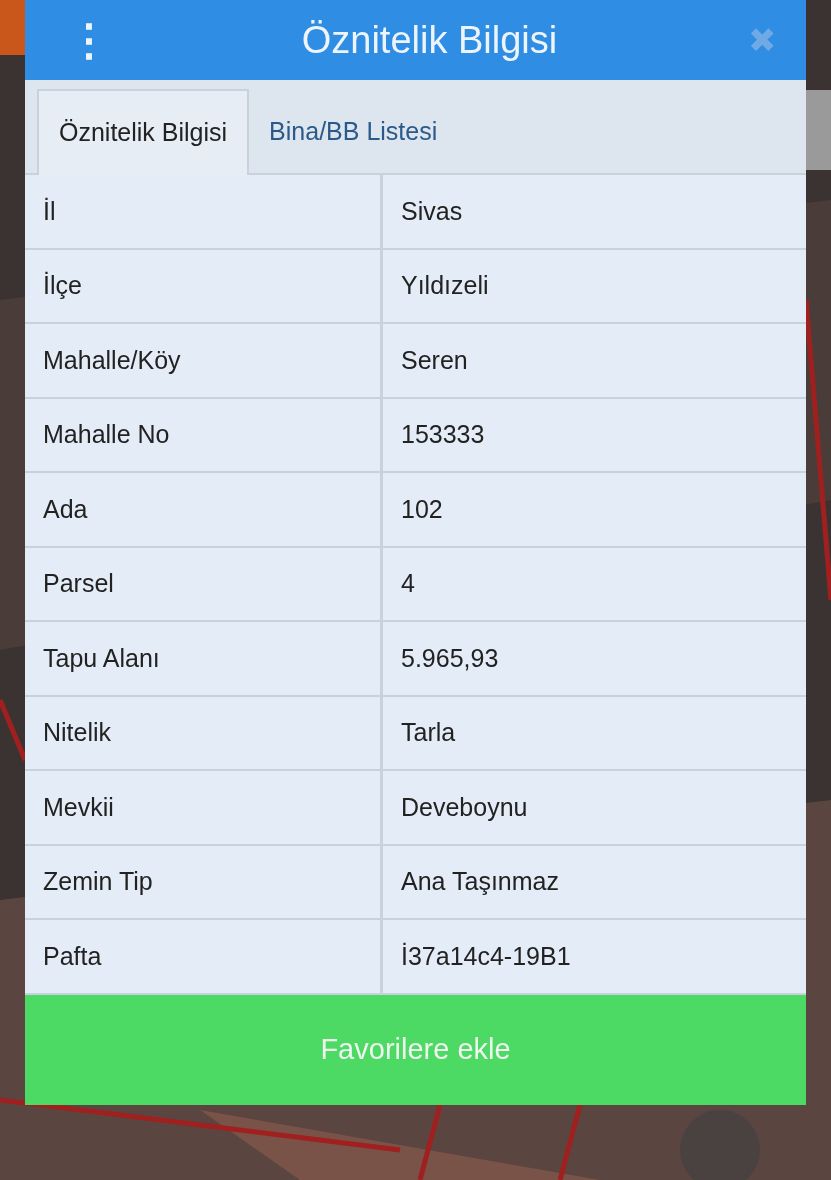  What do you see at coordinates (204, 509) in the screenshot?
I see `table-cell: Ada` at bounding box center [204, 509].